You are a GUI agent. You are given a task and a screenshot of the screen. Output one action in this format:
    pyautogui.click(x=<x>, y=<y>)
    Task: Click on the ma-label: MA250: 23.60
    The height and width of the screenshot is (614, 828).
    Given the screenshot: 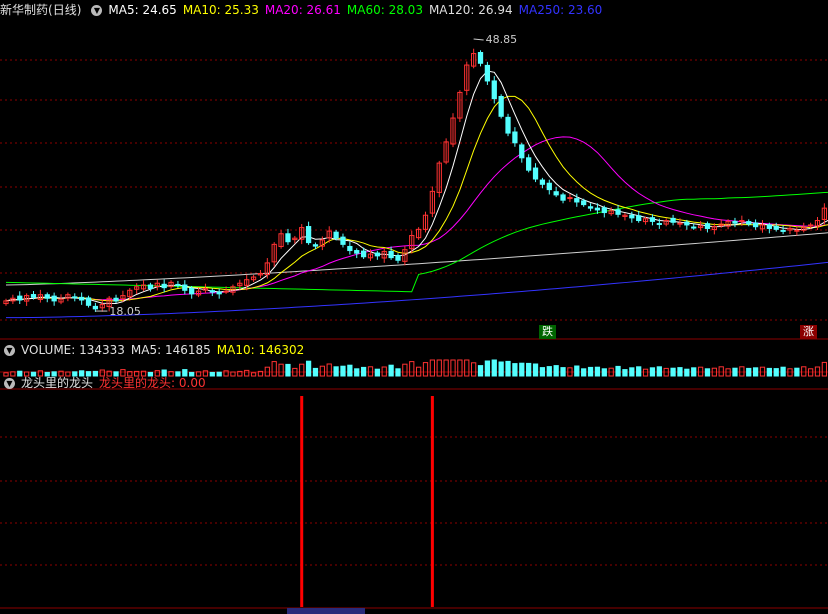 What is the action you would take?
    pyautogui.click(x=560, y=10)
    